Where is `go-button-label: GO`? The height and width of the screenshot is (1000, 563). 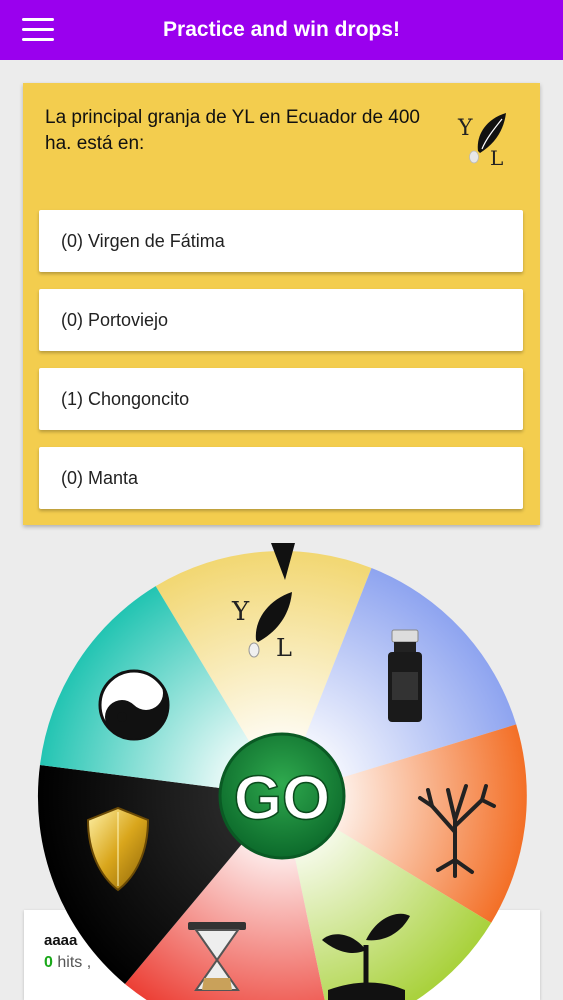
go-button-label: GO is located at coordinates (282, 798).